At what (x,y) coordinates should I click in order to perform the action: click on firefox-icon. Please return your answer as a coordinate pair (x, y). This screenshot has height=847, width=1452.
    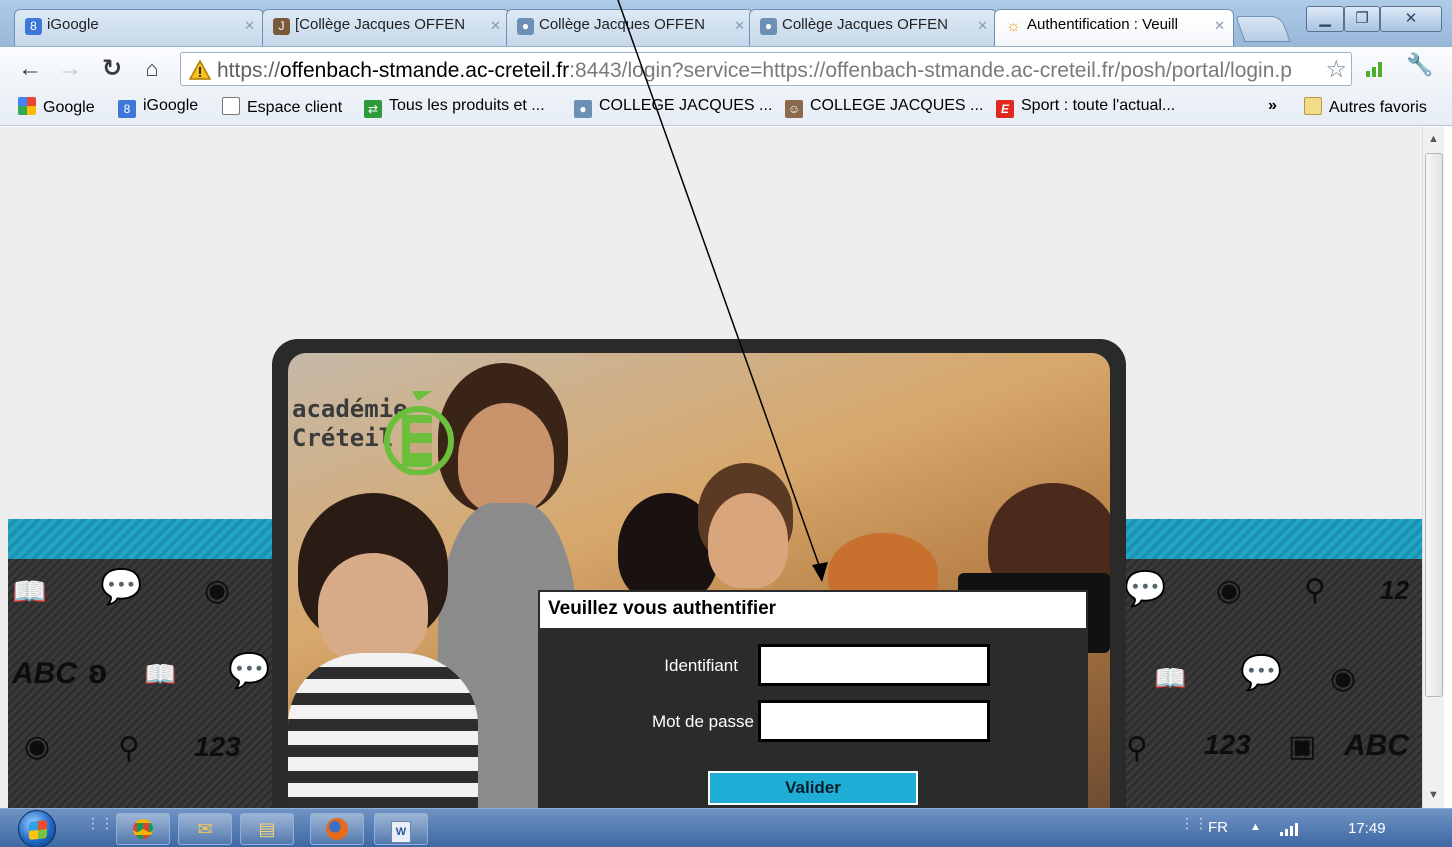
    Looking at the image, I should click on (337, 829).